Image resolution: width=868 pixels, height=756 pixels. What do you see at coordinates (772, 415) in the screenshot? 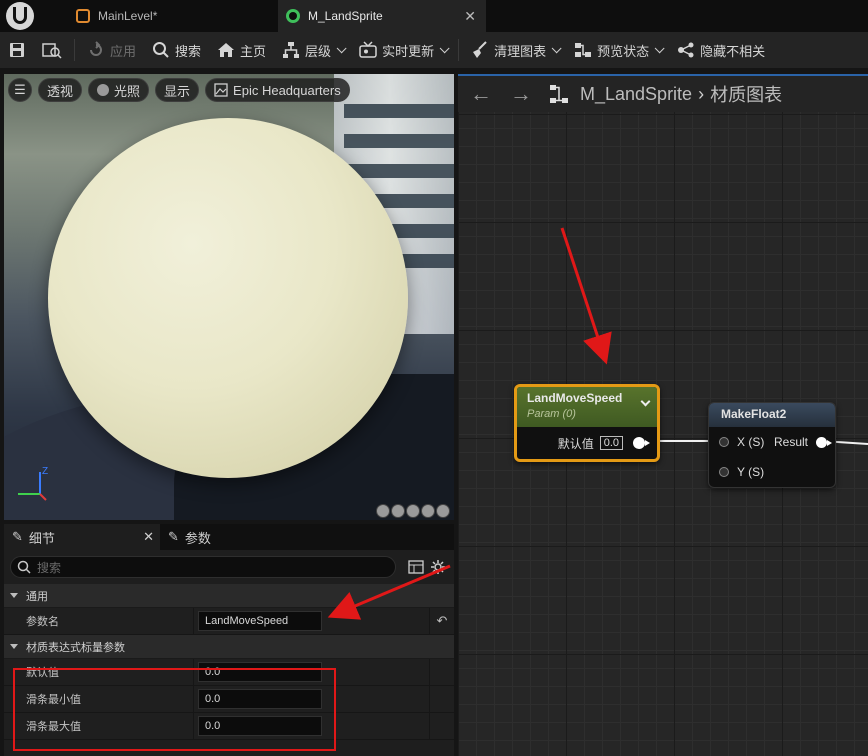
I see `makefloat2-title: MakeFloat2` at bounding box center [772, 415].